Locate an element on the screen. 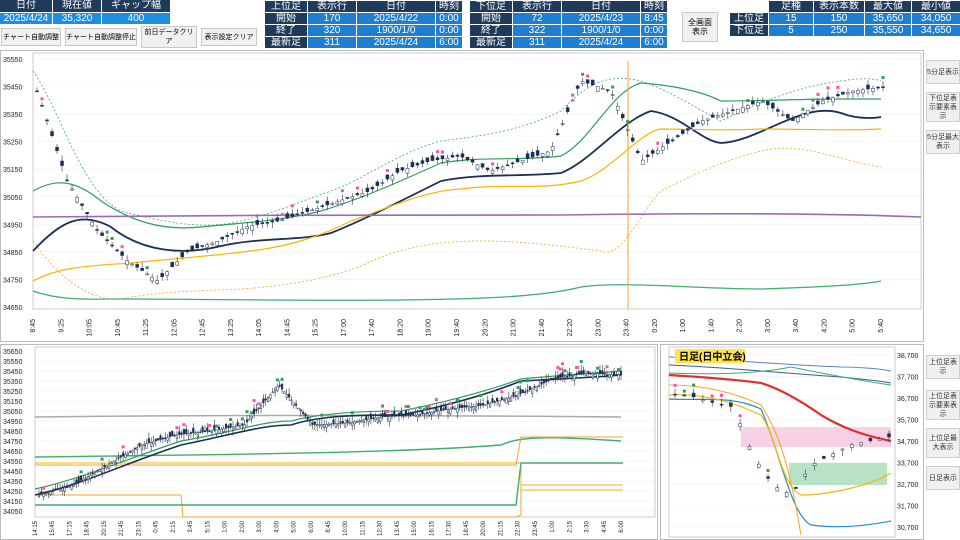 This screenshot has width=960, height=540. max-5min-button: 5分足最大表示 is located at coordinates (943, 142).